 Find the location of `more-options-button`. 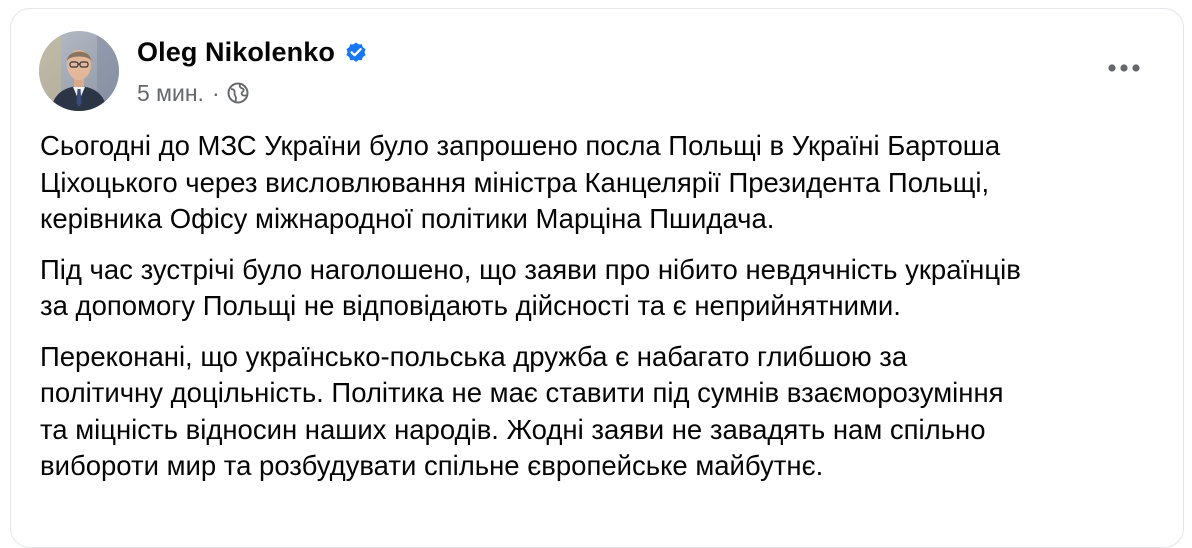

more-options-button is located at coordinates (1124, 68).